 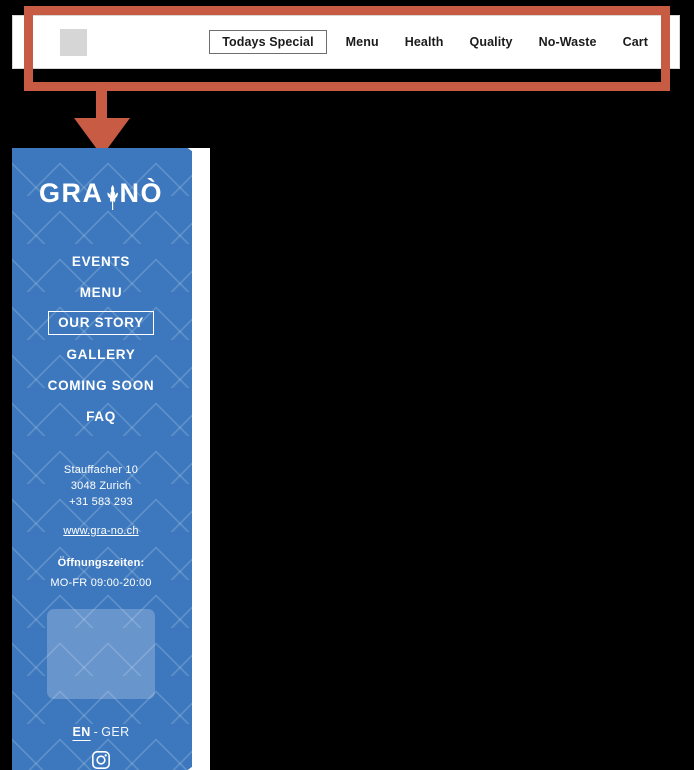 I want to click on sidebar-social-links, so click(x=101, y=760).